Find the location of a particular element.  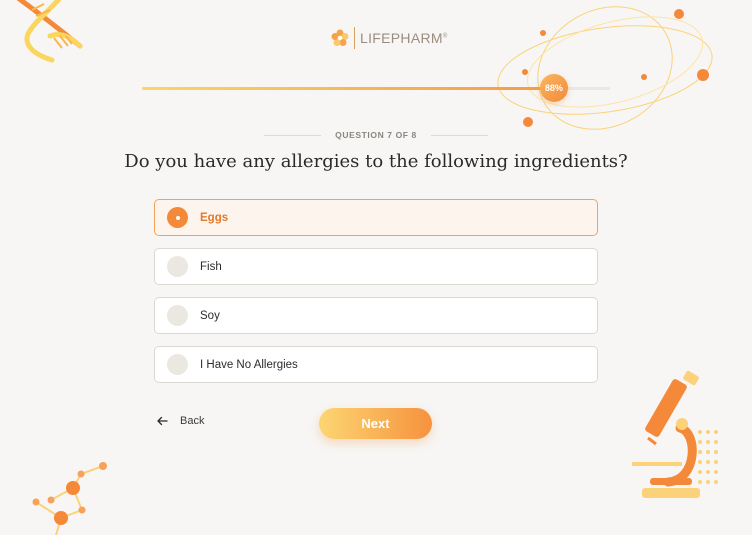

molecule-illustration is located at coordinates (69, 498).